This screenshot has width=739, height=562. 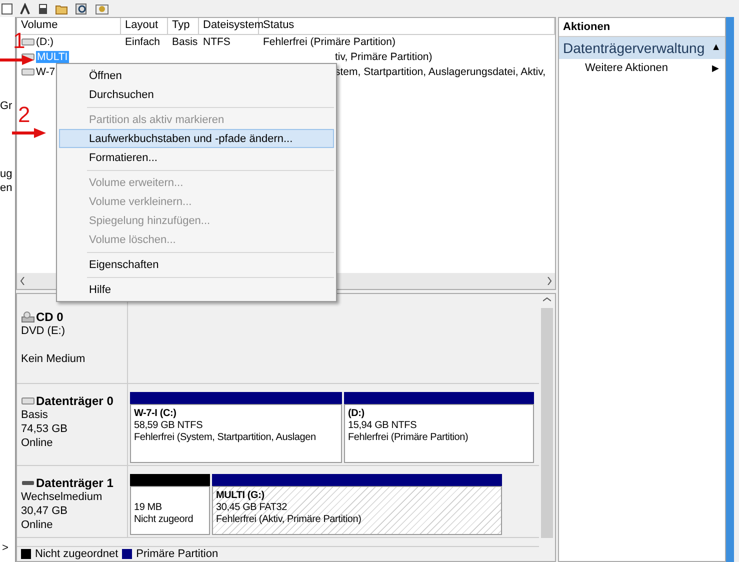 What do you see at coordinates (642, 68) in the screenshot?
I see `action-item: Weitere Aktionen ▶` at bounding box center [642, 68].